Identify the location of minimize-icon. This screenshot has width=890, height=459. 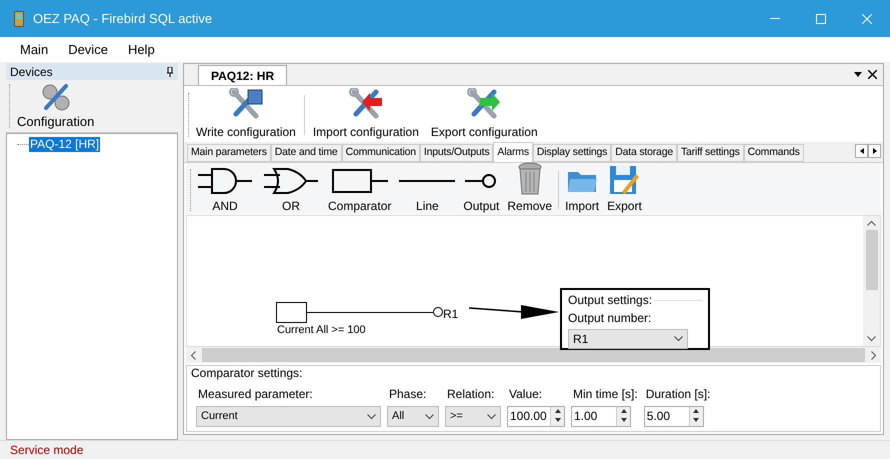
(775, 18).